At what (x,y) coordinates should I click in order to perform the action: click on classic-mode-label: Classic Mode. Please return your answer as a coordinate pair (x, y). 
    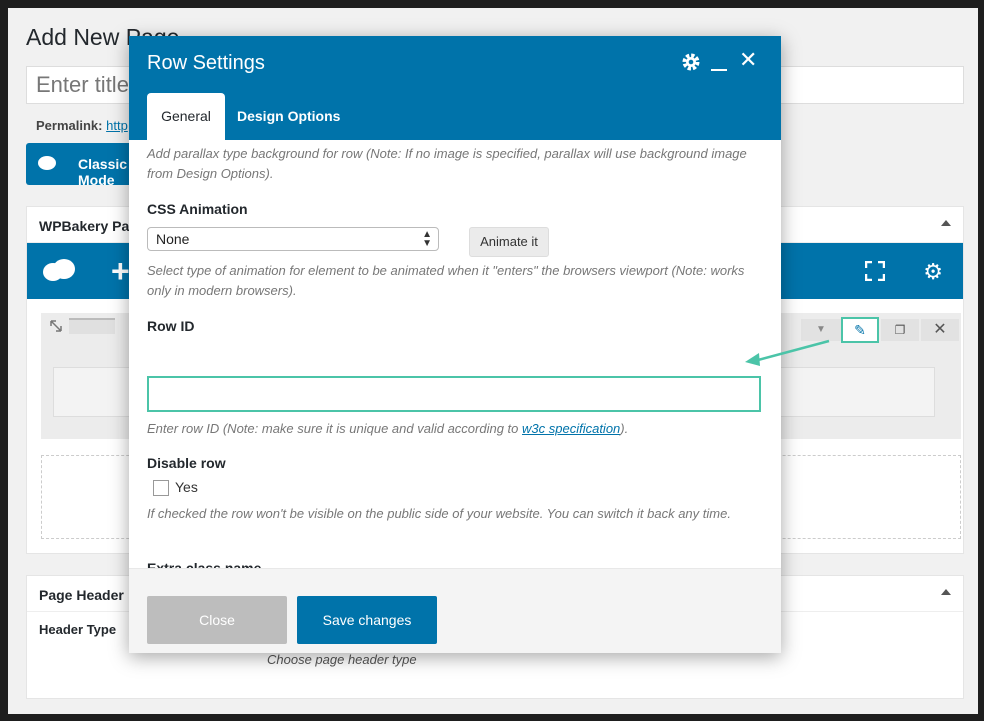
    Looking at the image, I should click on (103, 172).